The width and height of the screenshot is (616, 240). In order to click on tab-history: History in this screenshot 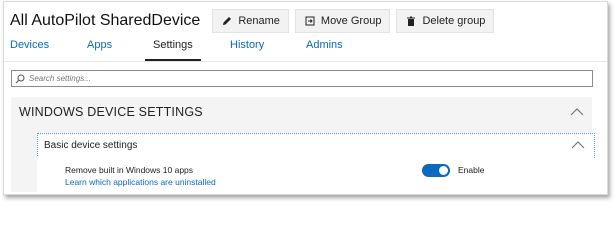, I will do `click(247, 48)`.